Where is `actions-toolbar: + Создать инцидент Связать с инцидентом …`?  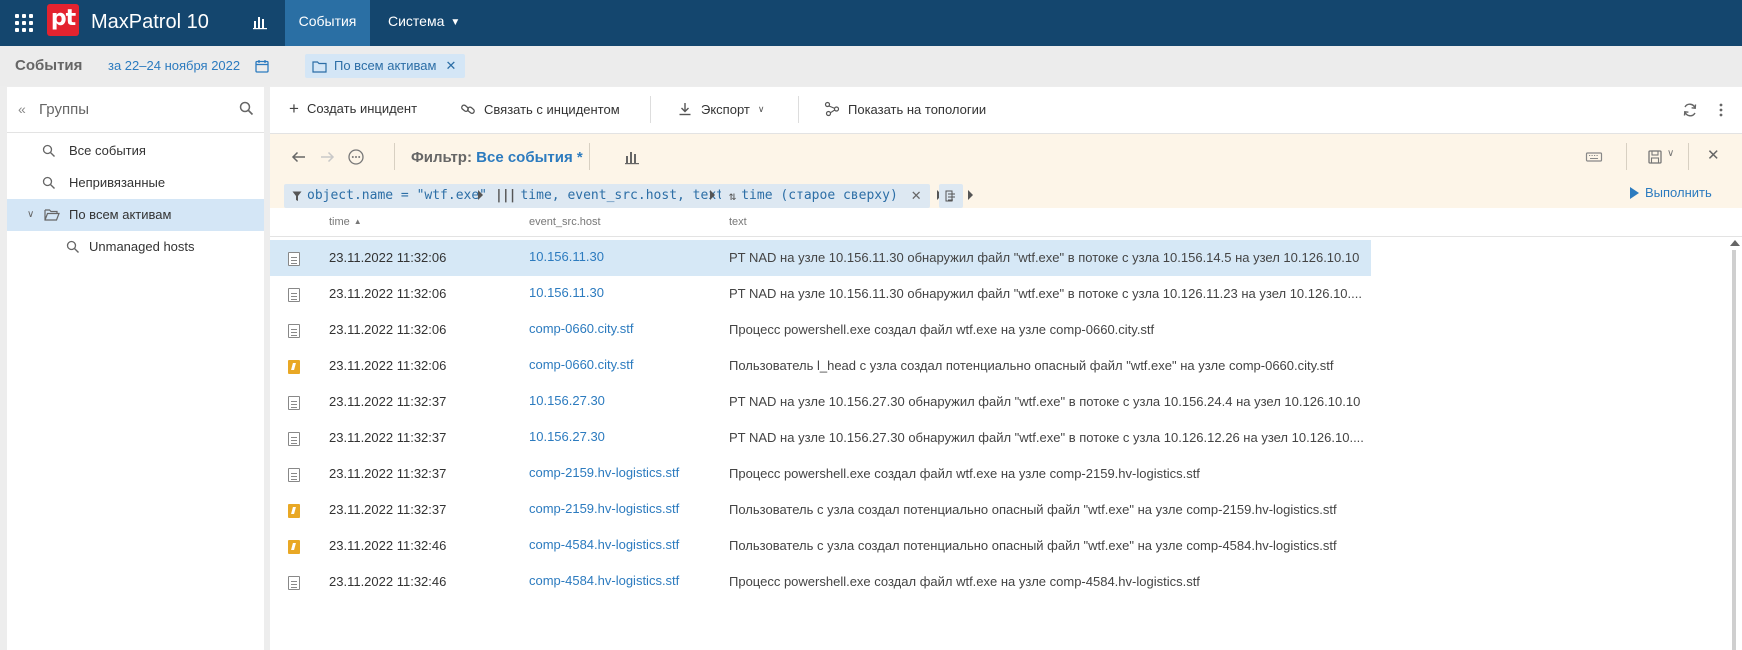 actions-toolbar: + Создать инцидент Связать с инцидентом … is located at coordinates (1006, 110).